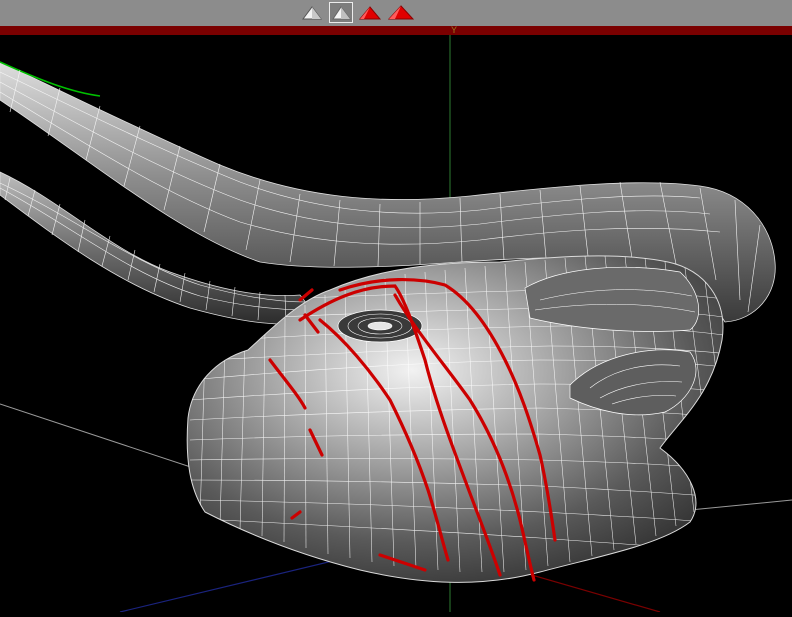 This screenshot has width=792, height=617. I want to click on shading-smooth-button, so click(370, 12).